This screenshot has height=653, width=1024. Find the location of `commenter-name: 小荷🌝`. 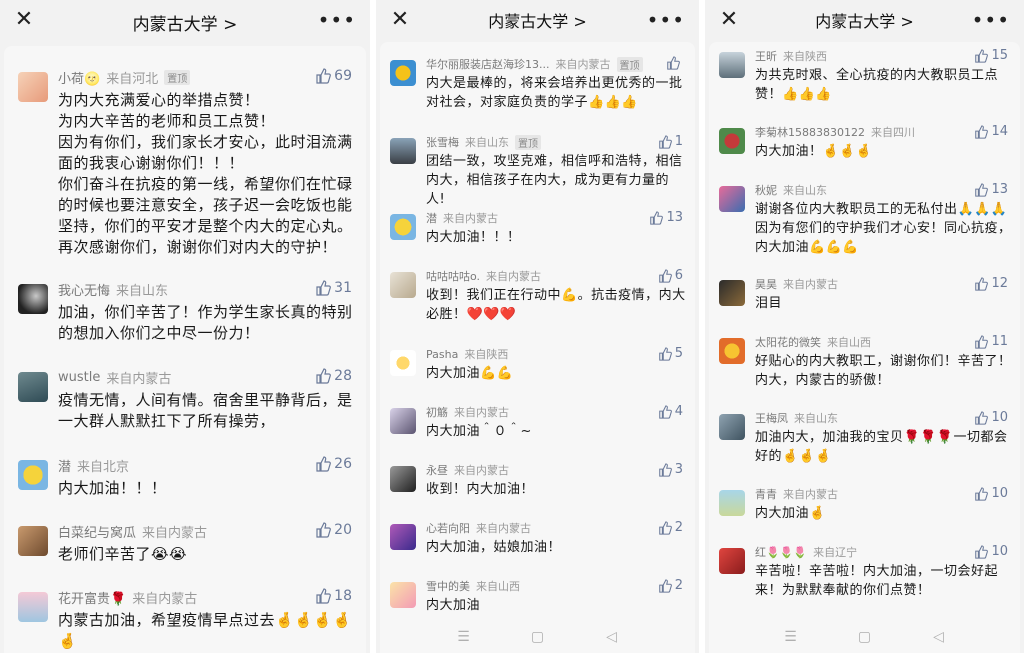

commenter-name: 小荷🌝 is located at coordinates (79, 77).